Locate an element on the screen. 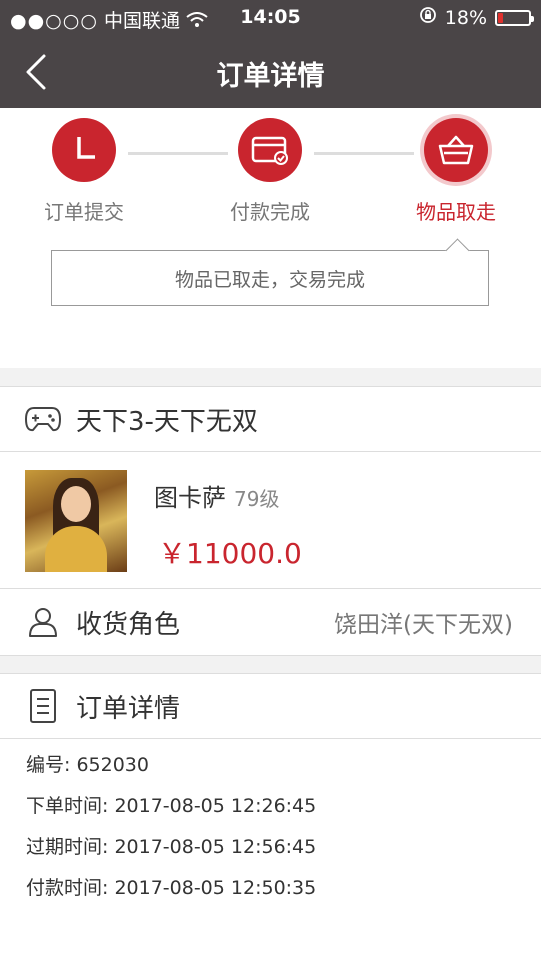  order-details-header: 订单详情 is located at coordinates (270, 706).